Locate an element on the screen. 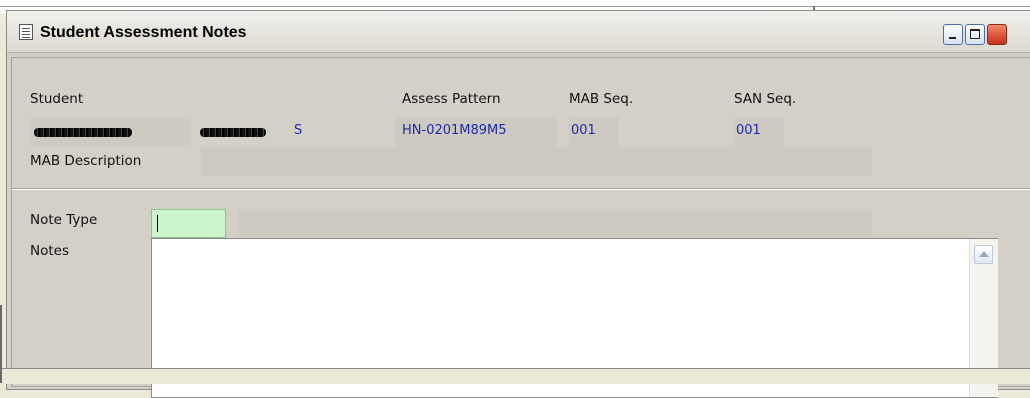 The height and width of the screenshot is (398, 1030). left-edge is located at coordinates (1, 344).